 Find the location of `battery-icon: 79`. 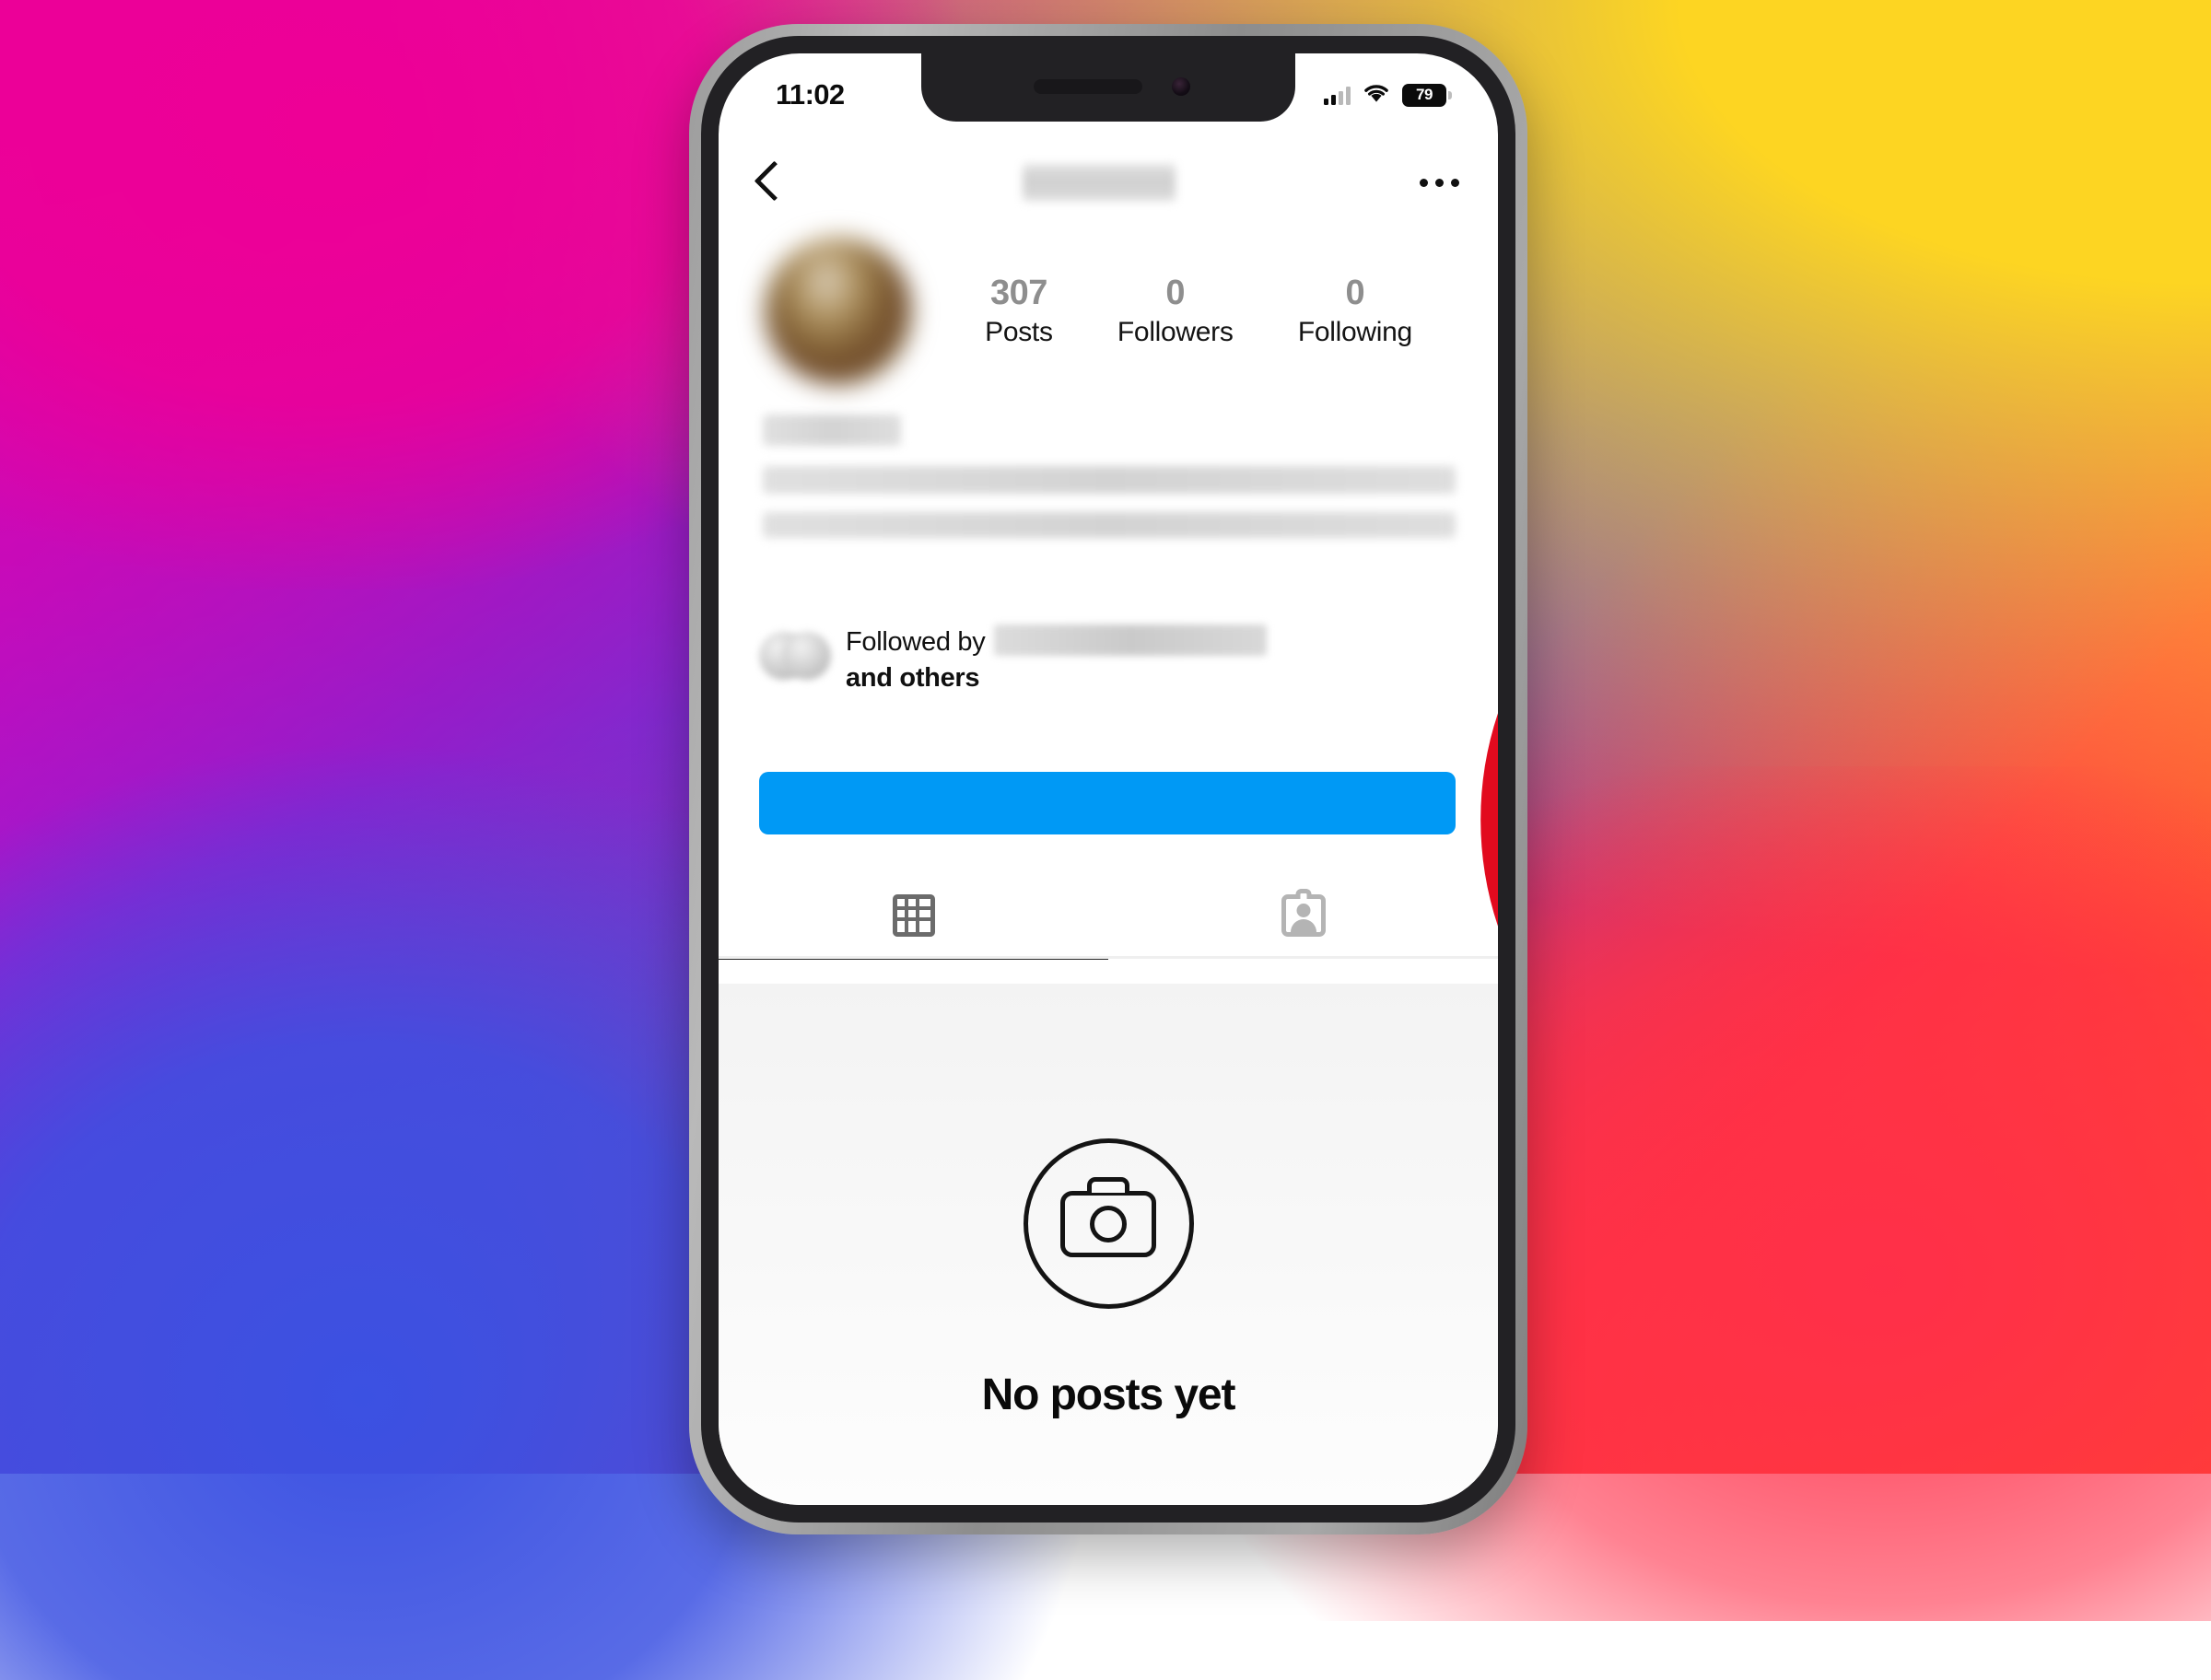

battery-icon: 79 is located at coordinates (1424, 95).